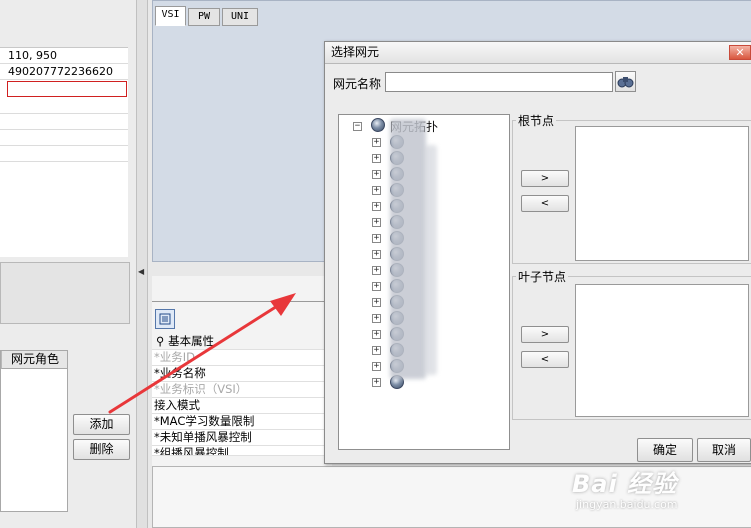 Image resolution: width=751 pixels, height=528 pixels. Describe the element at coordinates (627, 504) in the screenshot. I see `watermark-url: jingyan.baidu.com` at that location.